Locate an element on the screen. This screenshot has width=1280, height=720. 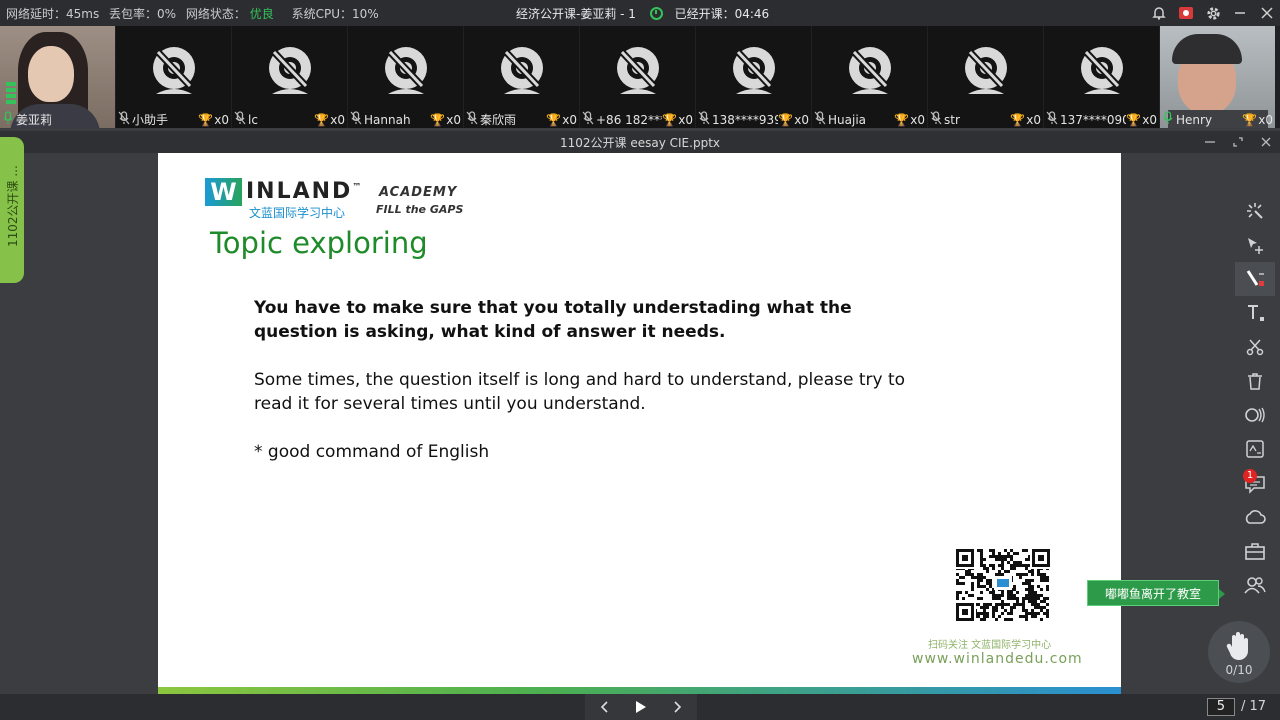
participant-label: 小助手 🏆 x0 is located at coordinates (173, 119).